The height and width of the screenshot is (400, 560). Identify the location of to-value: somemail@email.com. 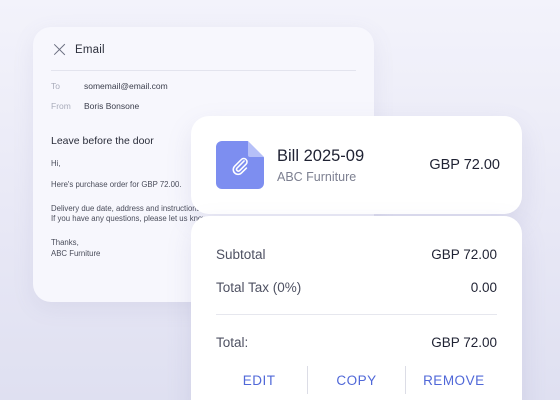
(126, 86).